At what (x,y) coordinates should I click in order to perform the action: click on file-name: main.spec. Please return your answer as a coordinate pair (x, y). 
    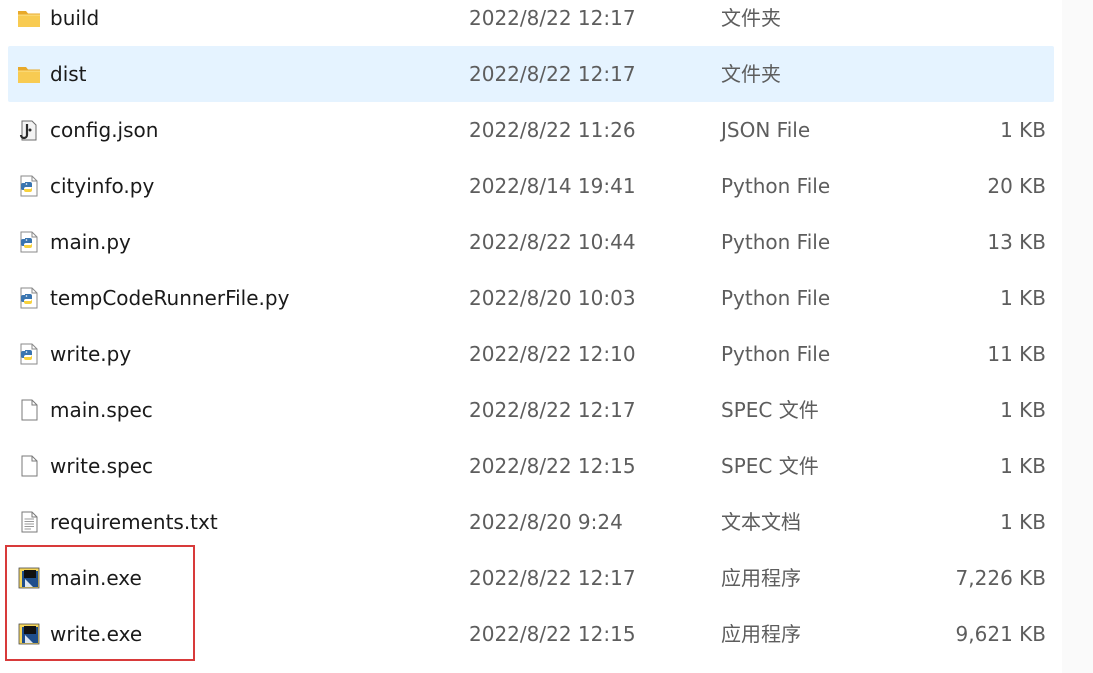
    Looking at the image, I should click on (101, 410).